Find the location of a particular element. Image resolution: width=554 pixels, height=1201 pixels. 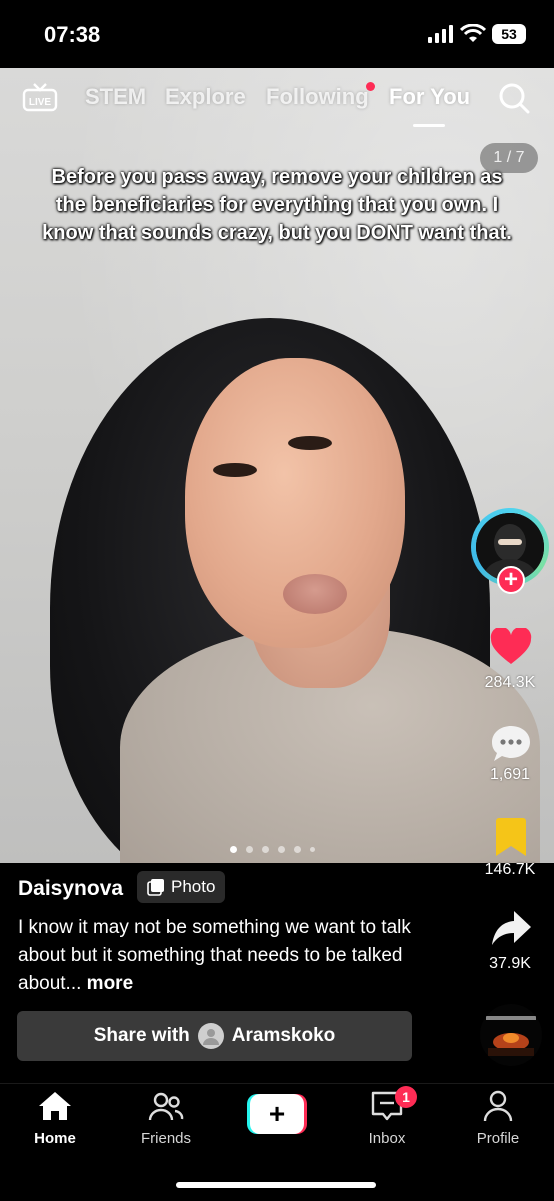

share-with-button: Share with Aramskoko is located at coordinates (214, 1036).